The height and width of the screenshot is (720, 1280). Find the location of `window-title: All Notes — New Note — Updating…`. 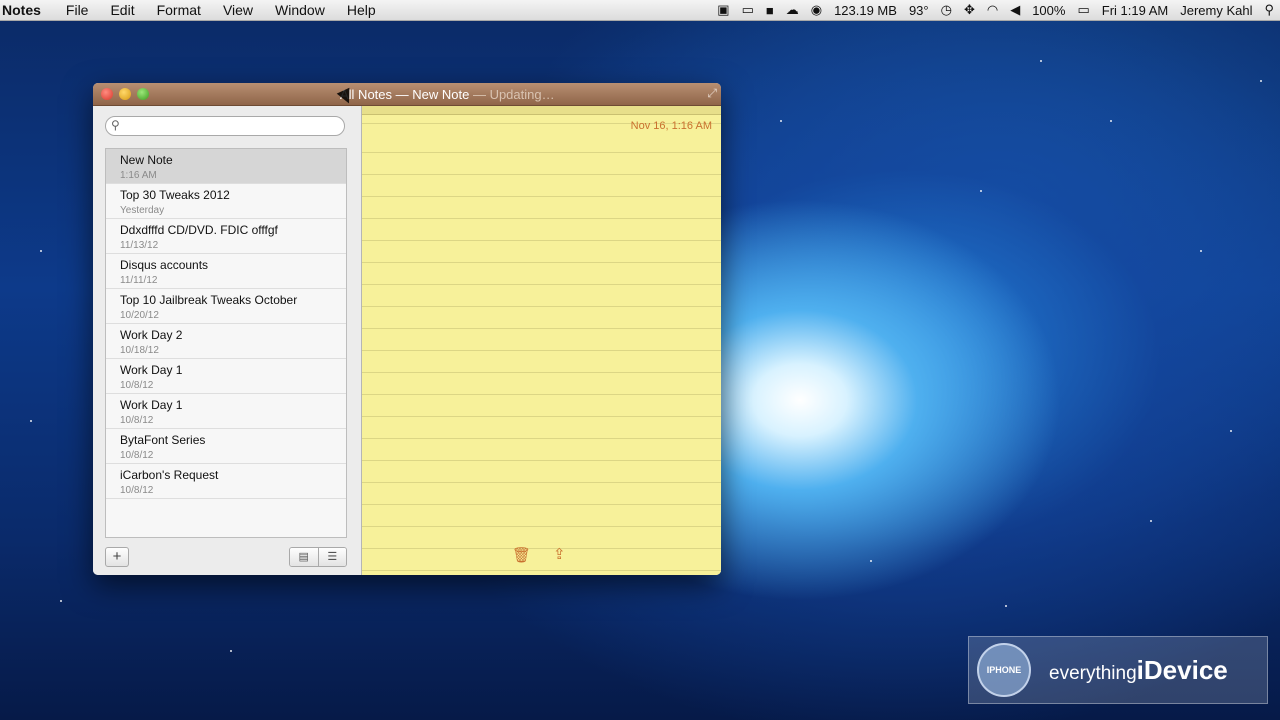

window-title: All Notes — New Note — Updating… is located at coordinates (447, 94).